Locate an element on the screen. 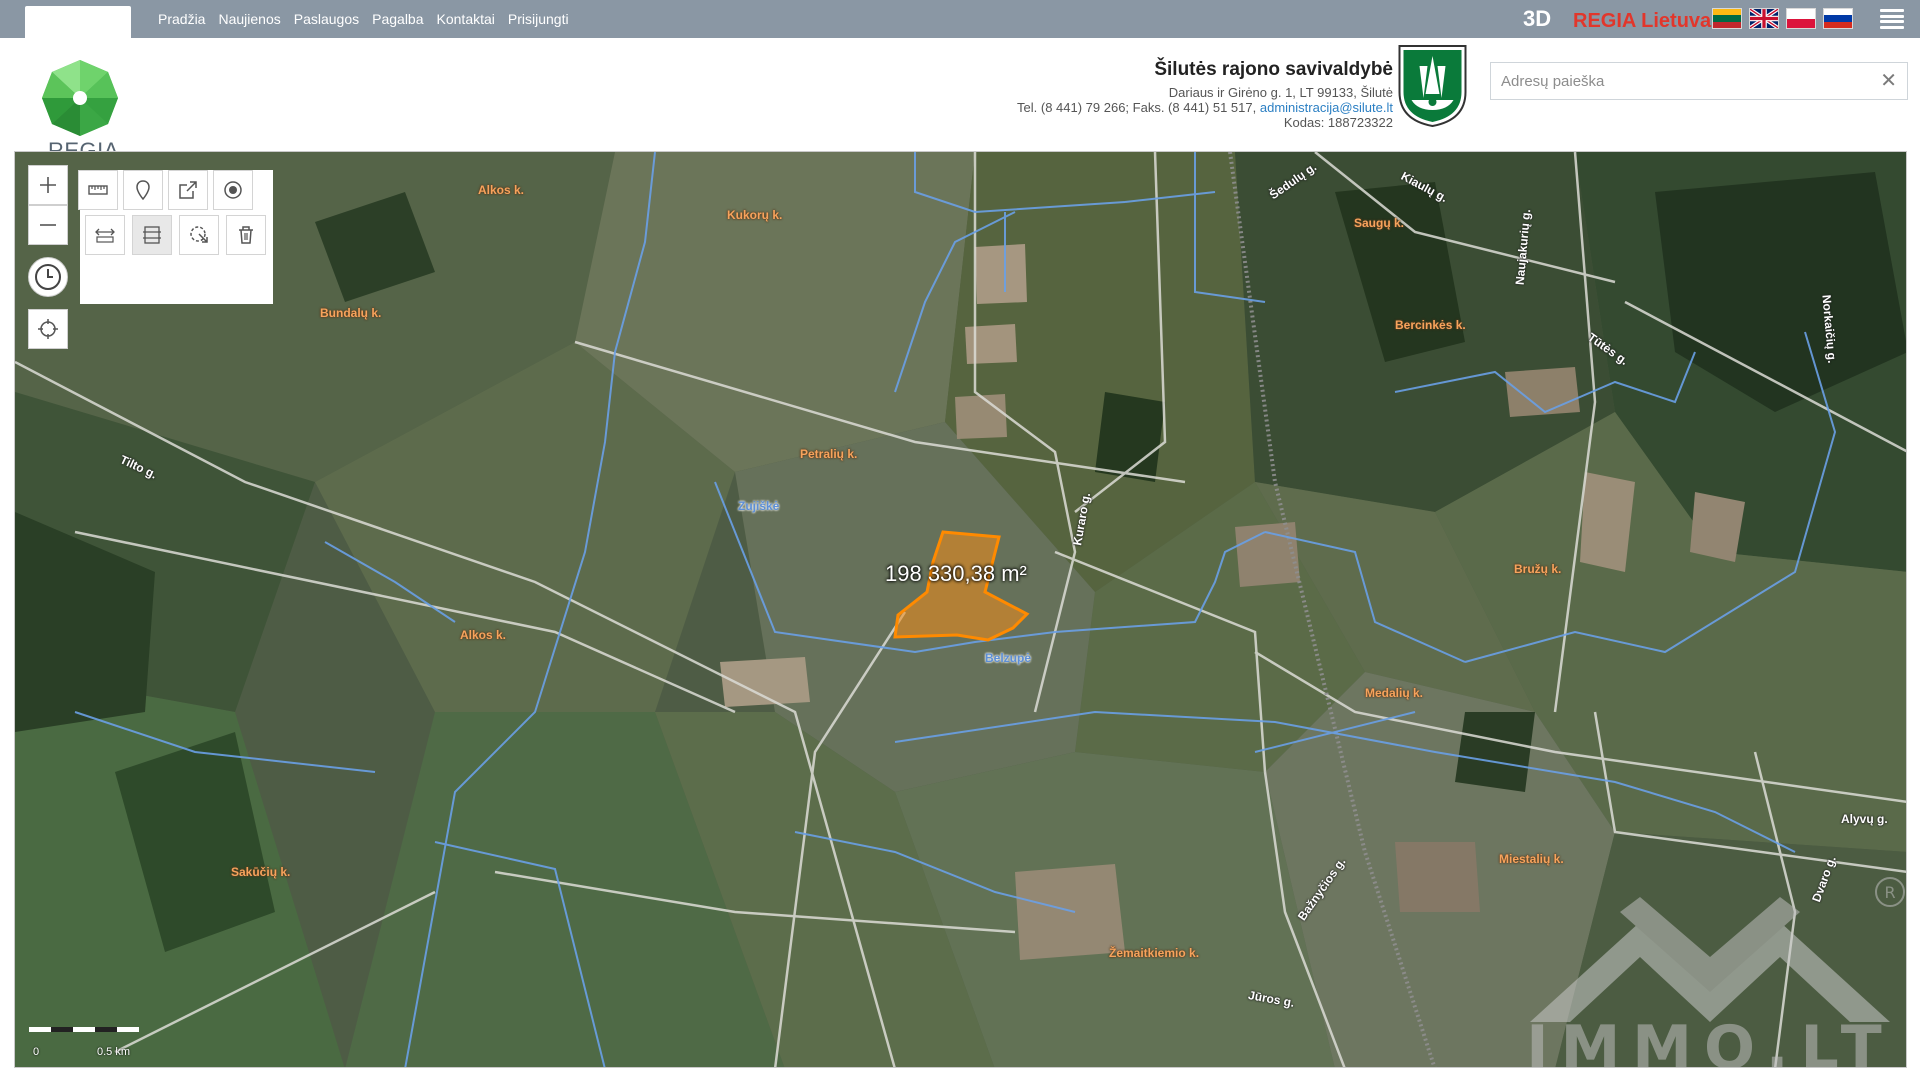 This screenshot has width=1920, height=1080. address-search: ✕ is located at coordinates (1699, 81).